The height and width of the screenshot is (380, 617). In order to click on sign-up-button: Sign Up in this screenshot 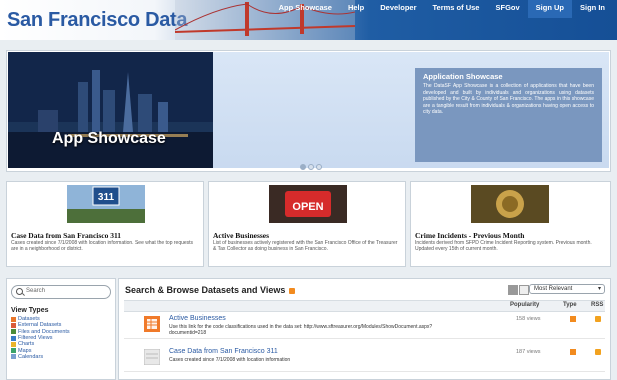, I will do `click(549, 9)`.